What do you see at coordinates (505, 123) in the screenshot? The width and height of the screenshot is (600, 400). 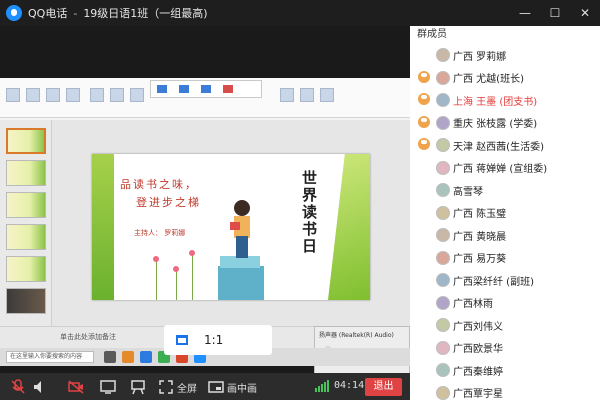 I see `member-row: 重庆 张枝露 (学委)` at bounding box center [505, 123].